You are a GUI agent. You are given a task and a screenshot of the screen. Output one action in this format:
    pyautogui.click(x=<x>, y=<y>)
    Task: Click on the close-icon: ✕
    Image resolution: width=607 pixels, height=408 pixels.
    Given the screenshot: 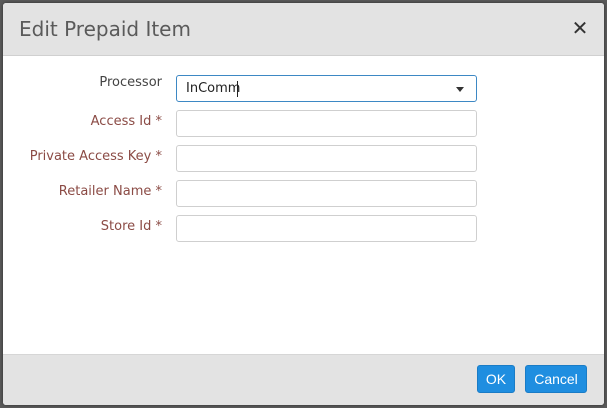 What is the action you would take?
    pyautogui.click(x=580, y=28)
    